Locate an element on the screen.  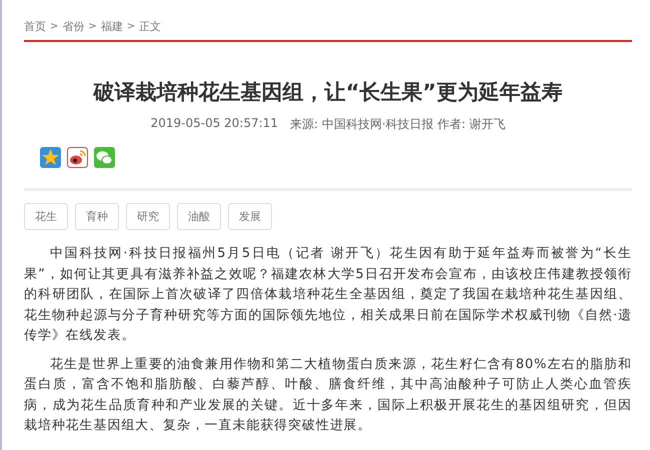
eye-icon is located at coordinates (77, 157).